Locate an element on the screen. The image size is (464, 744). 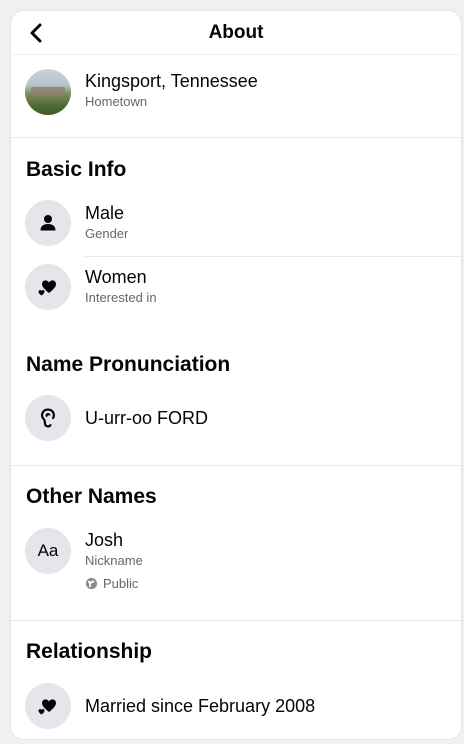
back-button is located at coordinates (36, 33).